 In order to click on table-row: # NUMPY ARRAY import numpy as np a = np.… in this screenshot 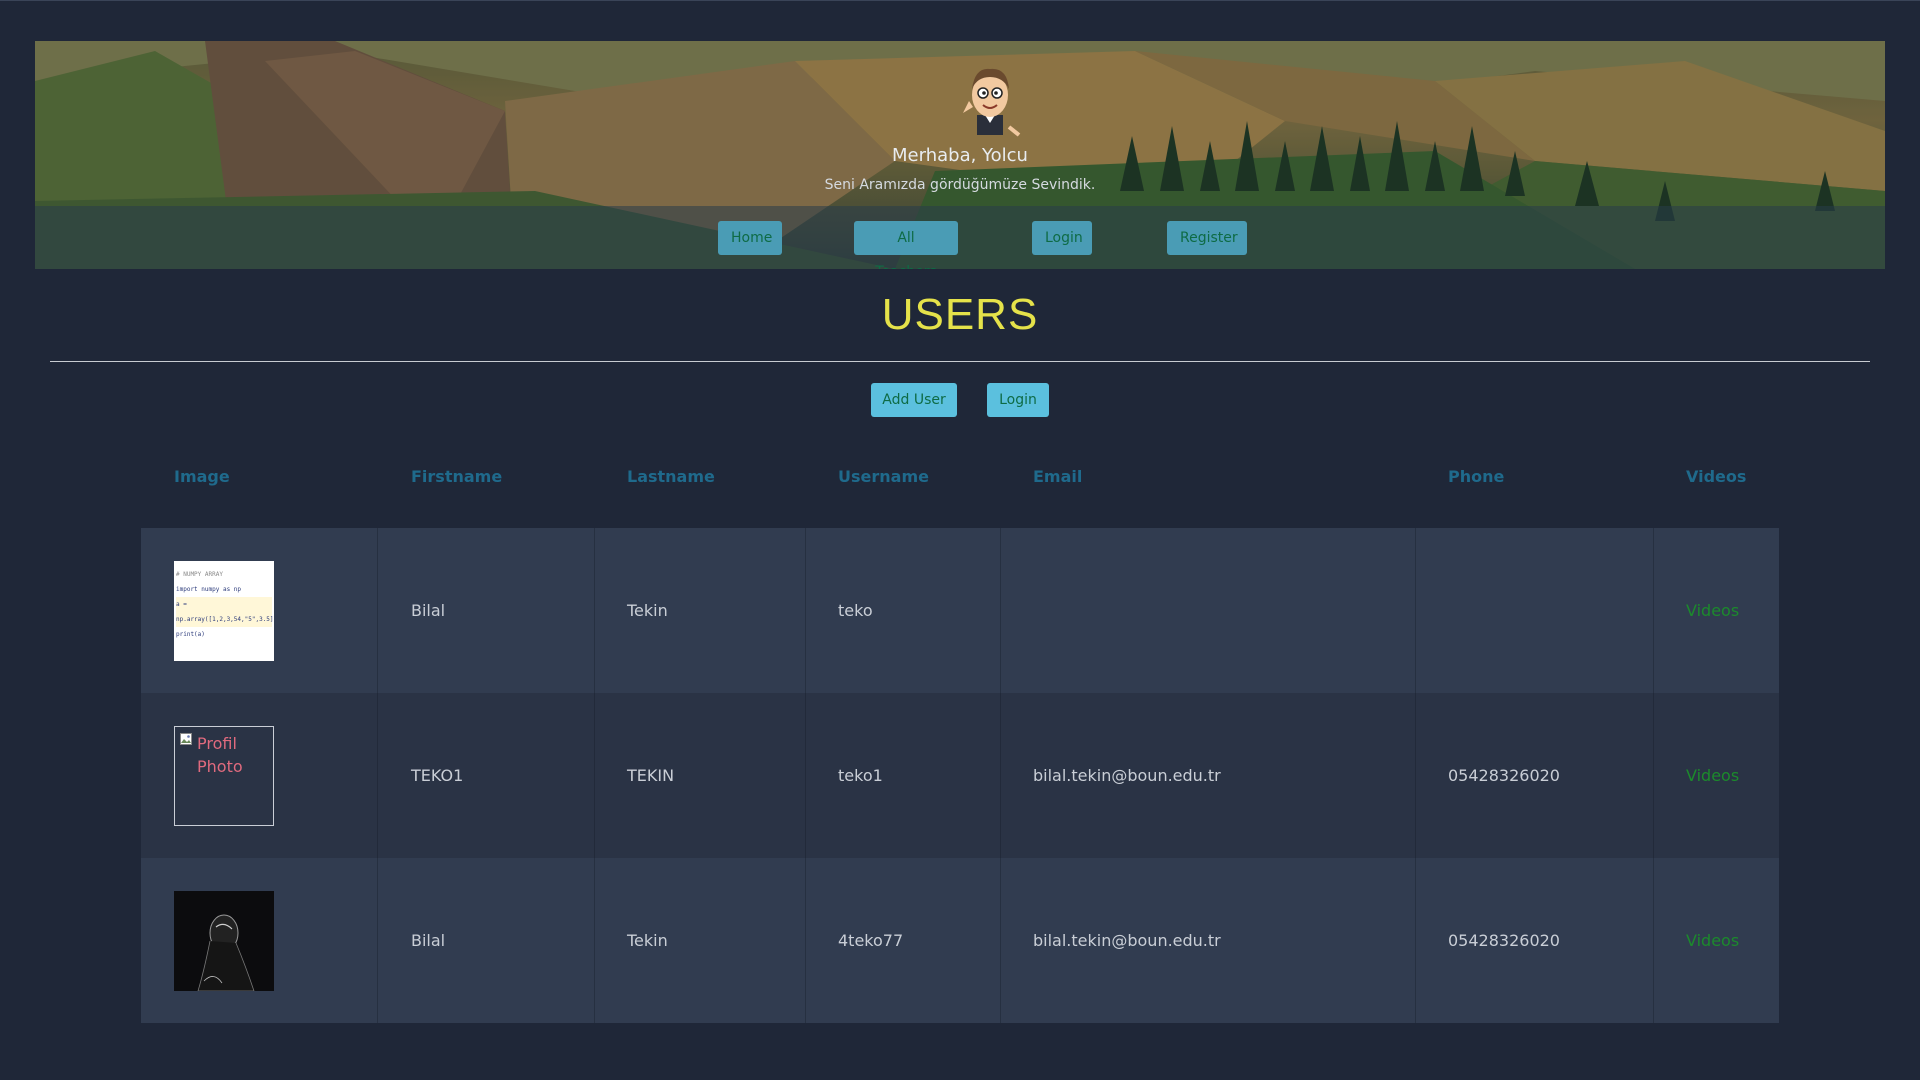, I will do `click(960, 610)`.